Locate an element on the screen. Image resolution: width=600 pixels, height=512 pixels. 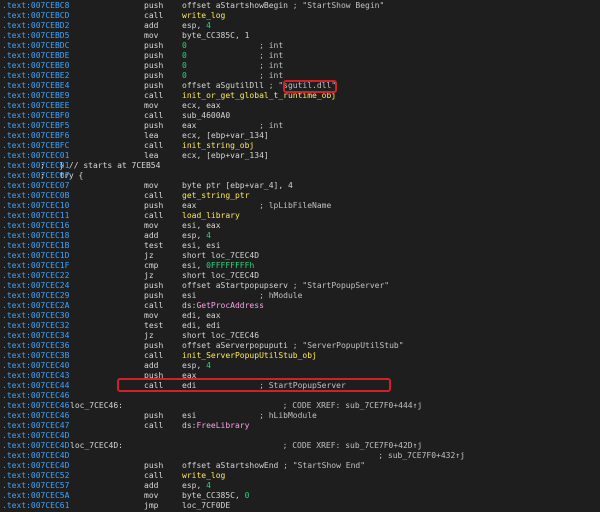
line-address: .text:007CEBDE is located at coordinates (35, 56).